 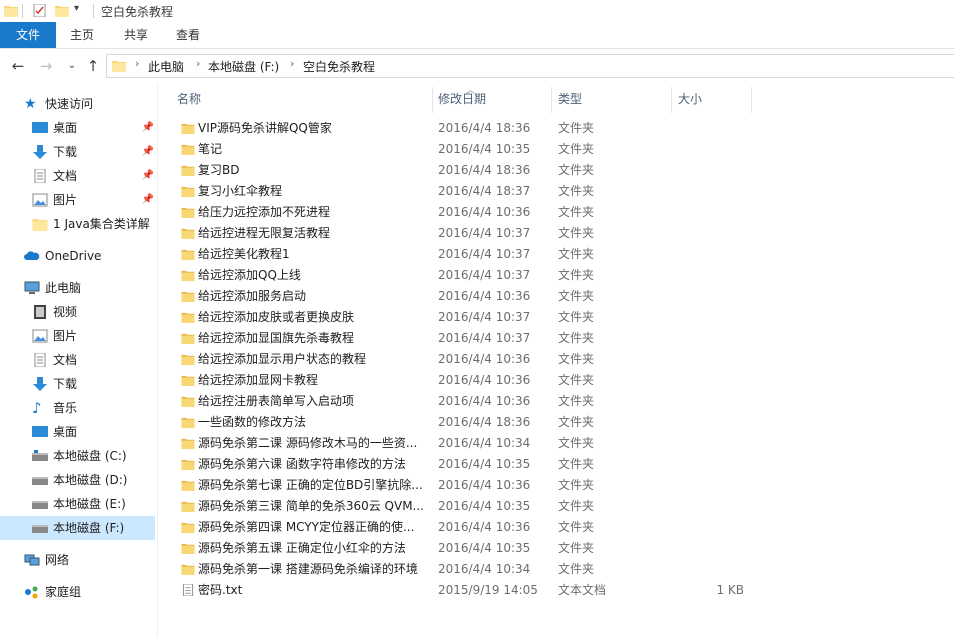 What do you see at coordinates (462, 422) in the screenshot?
I see `file-row: 一些函数的修改方法 2016/4/4 18:36 文件夹` at bounding box center [462, 422].